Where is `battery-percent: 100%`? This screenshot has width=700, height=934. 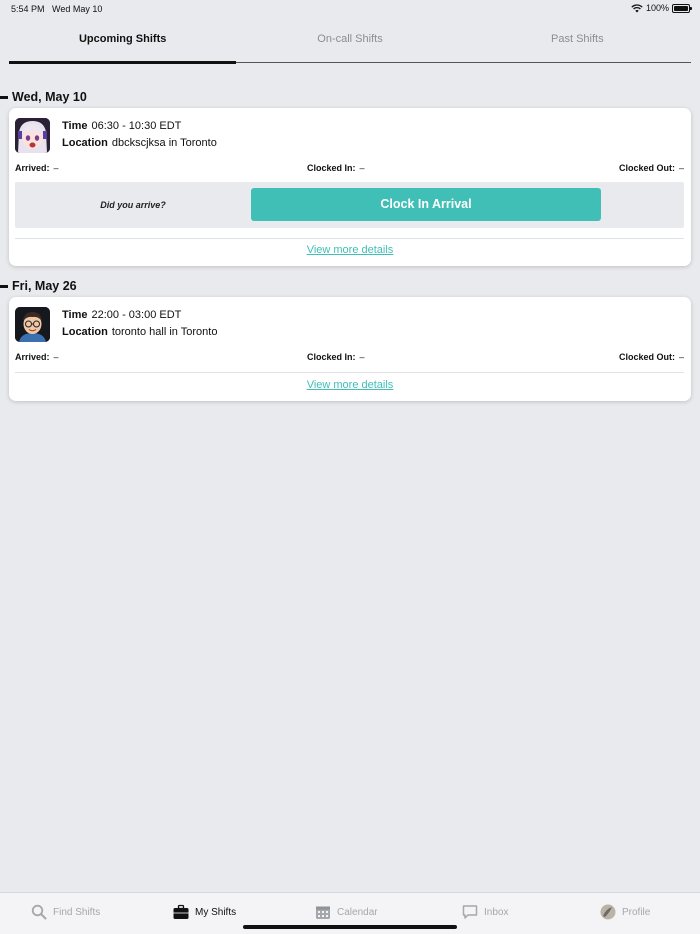
battery-percent: 100% is located at coordinates (657, 8).